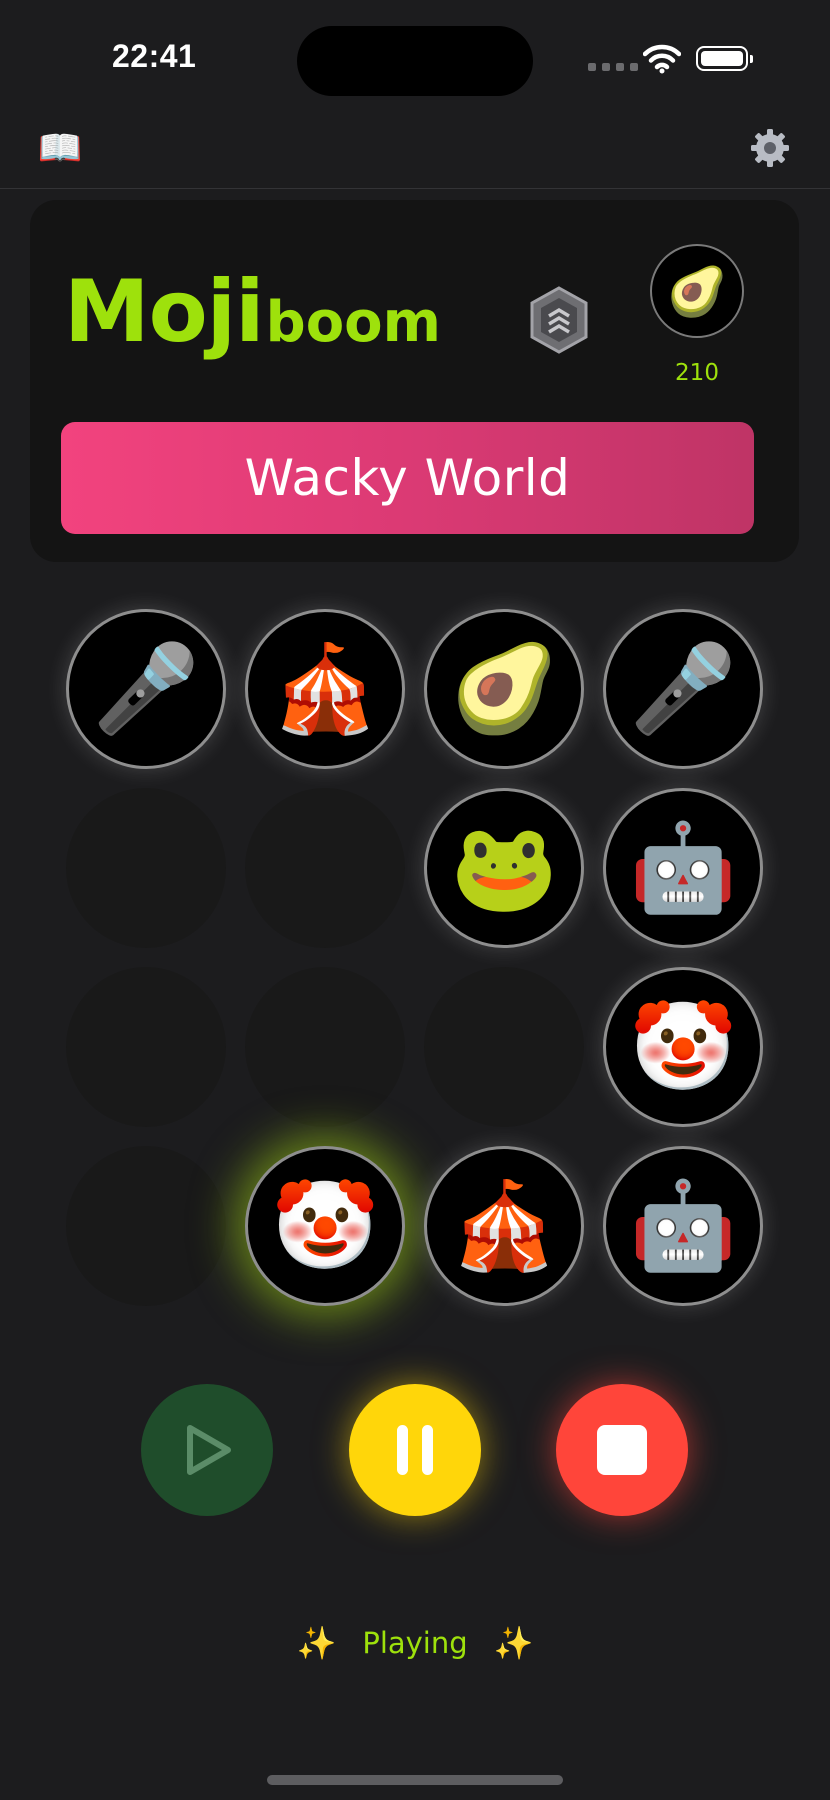 The width and height of the screenshot is (830, 1800). What do you see at coordinates (504, 689) in the screenshot?
I see `grid-cell: 🥑` at bounding box center [504, 689].